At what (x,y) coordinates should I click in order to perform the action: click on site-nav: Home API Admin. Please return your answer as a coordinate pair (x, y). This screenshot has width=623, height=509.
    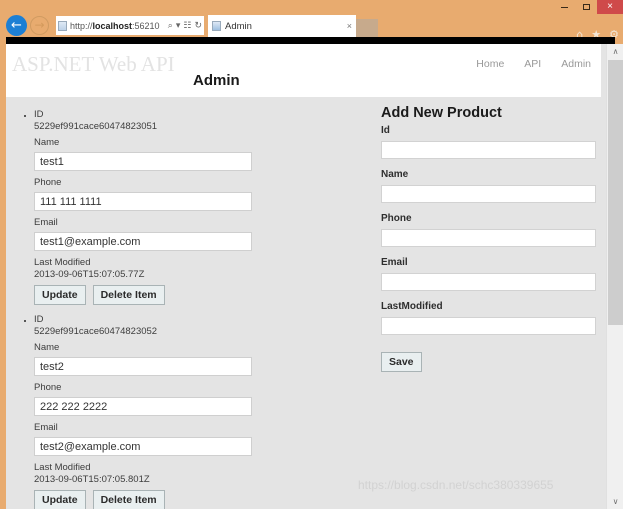
    Looking at the image, I should click on (533, 64).